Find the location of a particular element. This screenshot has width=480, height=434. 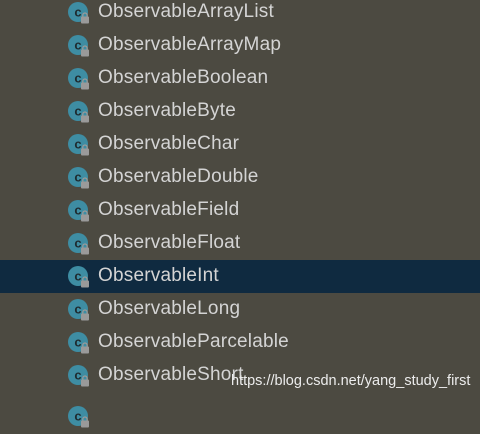

watermark: https://blog.csdn.net/yang_study_first is located at coordinates (351, 381).